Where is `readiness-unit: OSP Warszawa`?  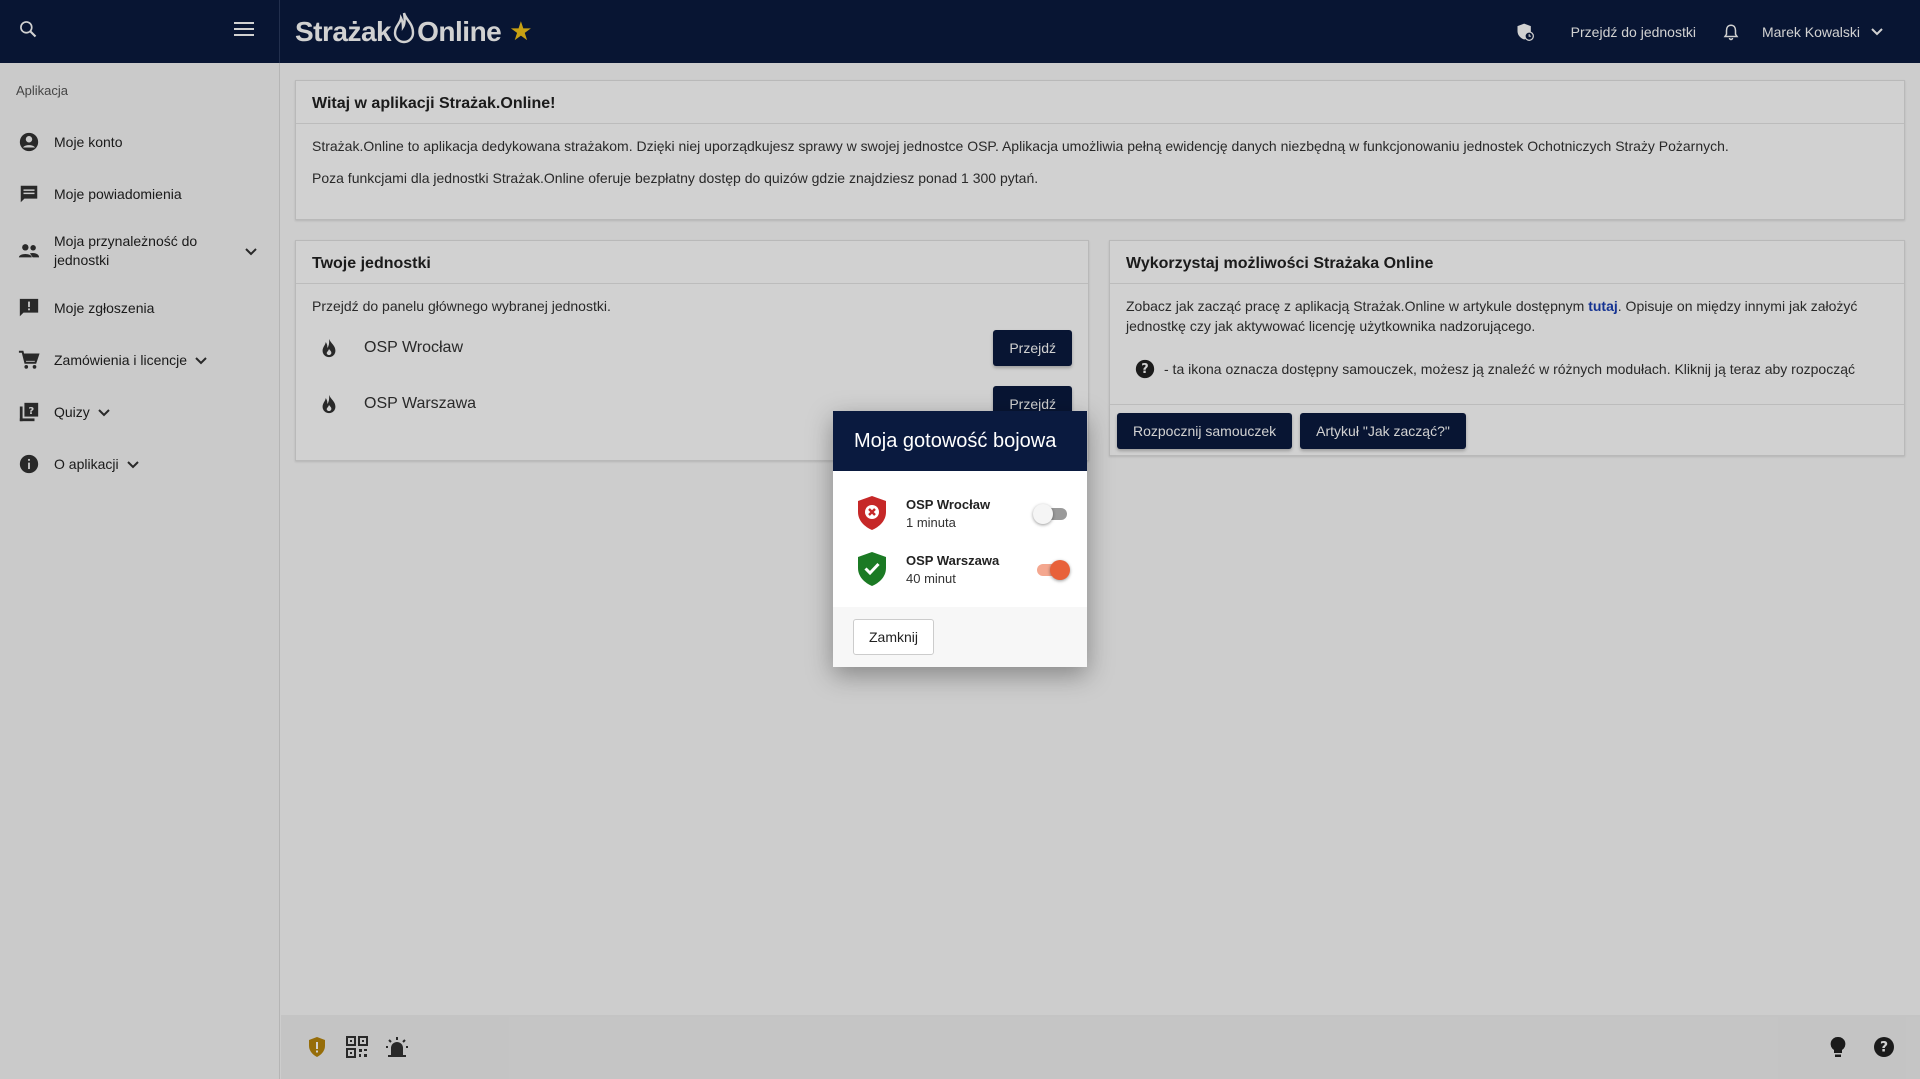 readiness-unit: OSP Warszawa is located at coordinates (953, 560).